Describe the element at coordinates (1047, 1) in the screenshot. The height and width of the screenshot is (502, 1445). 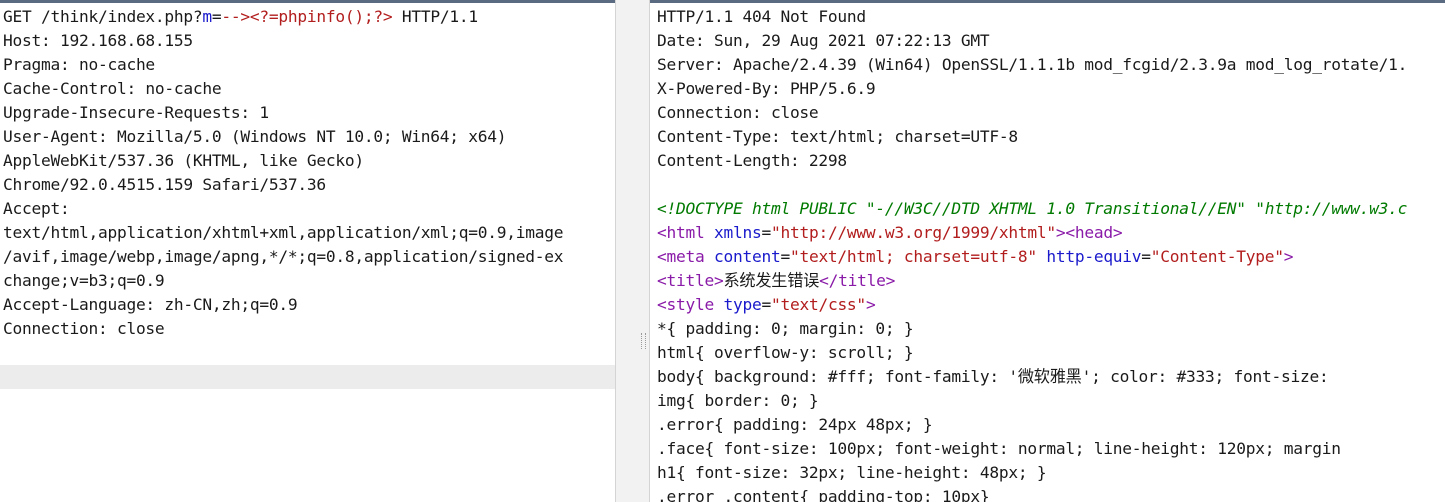
I see `response-pane-top-border` at that location.